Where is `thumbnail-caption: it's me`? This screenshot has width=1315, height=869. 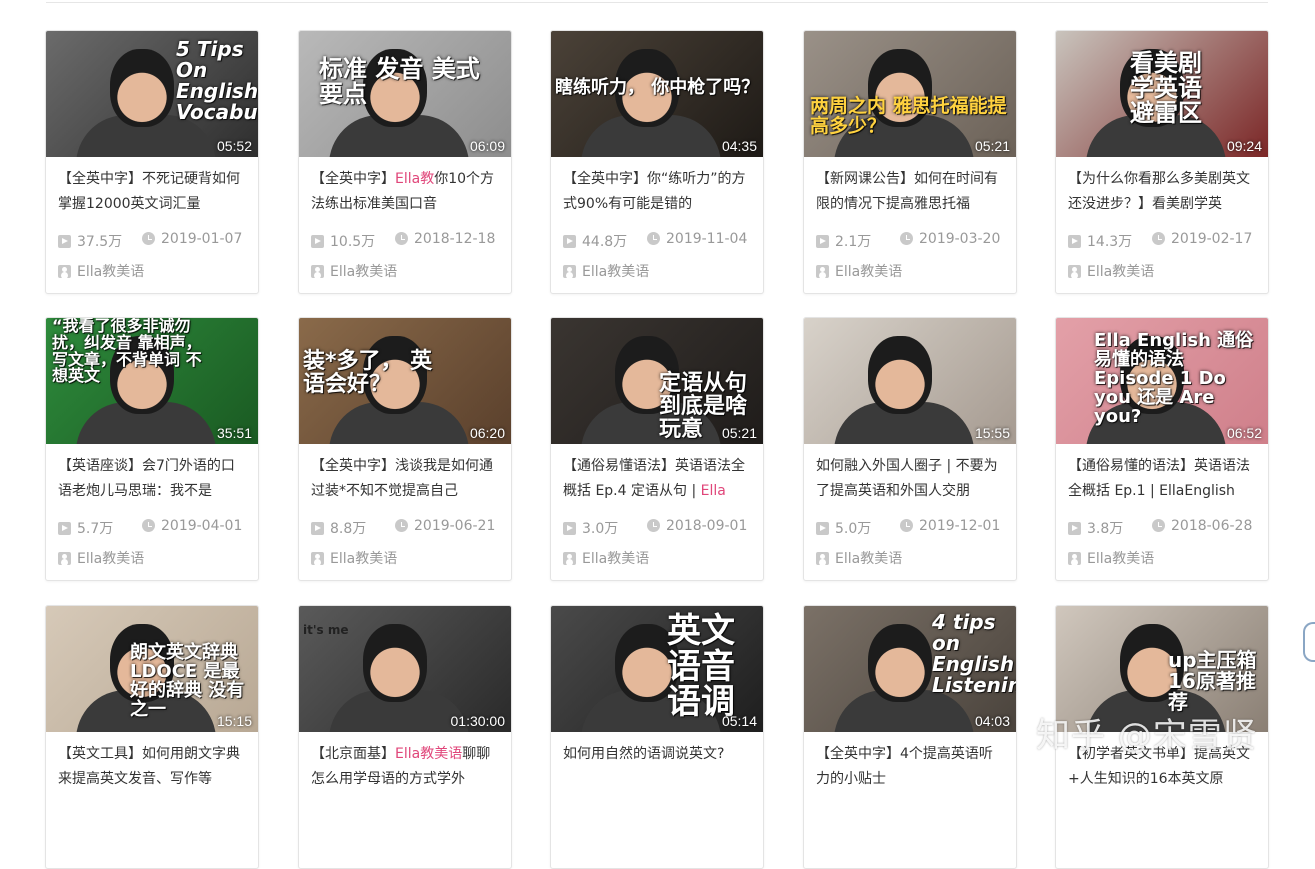 thumbnail-caption: it's me is located at coordinates (326, 630).